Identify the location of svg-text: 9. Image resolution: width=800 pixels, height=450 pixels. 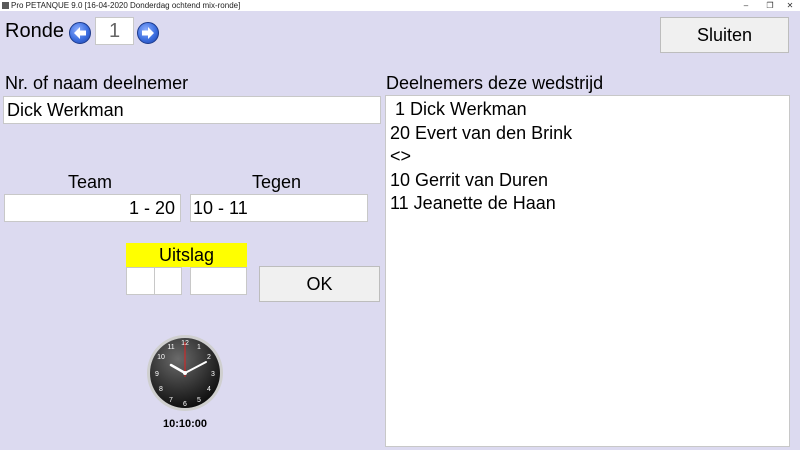
(157, 374).